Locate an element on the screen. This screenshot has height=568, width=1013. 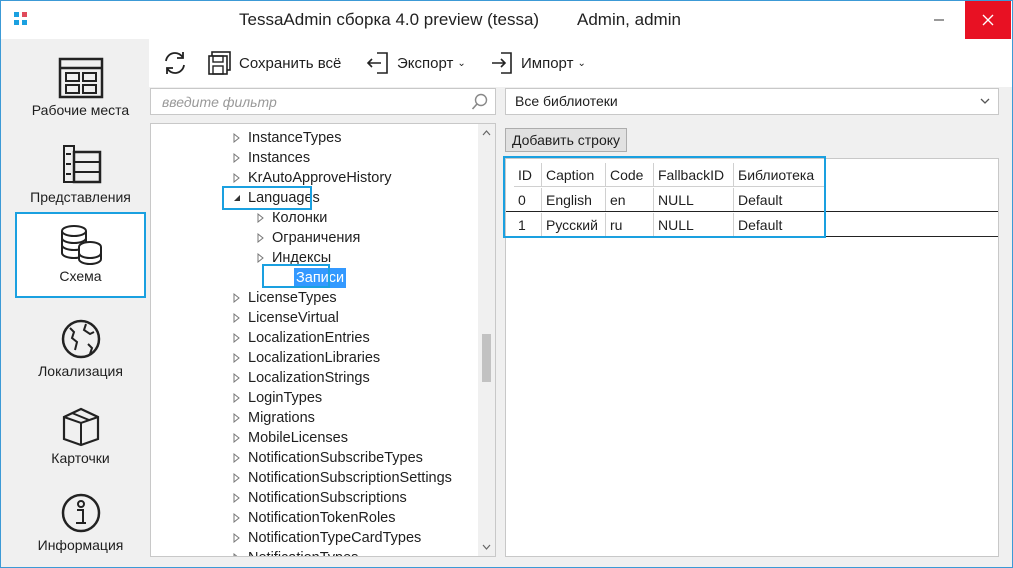
scroll-up-icon is located at coordinates (486, 133).